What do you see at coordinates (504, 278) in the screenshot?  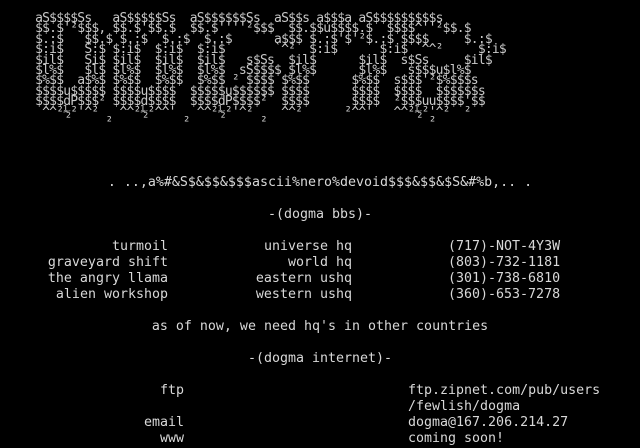 I see `bbs-phone: (301)-738-6810` at bounding box center [504, 278].